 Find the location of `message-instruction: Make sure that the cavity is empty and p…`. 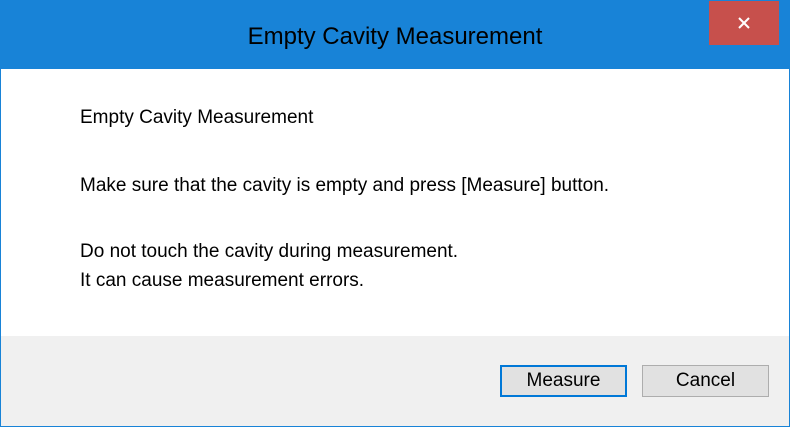

message-instruction: Make sure that the cavity is empty and p… is located at coordinates (345, 185).